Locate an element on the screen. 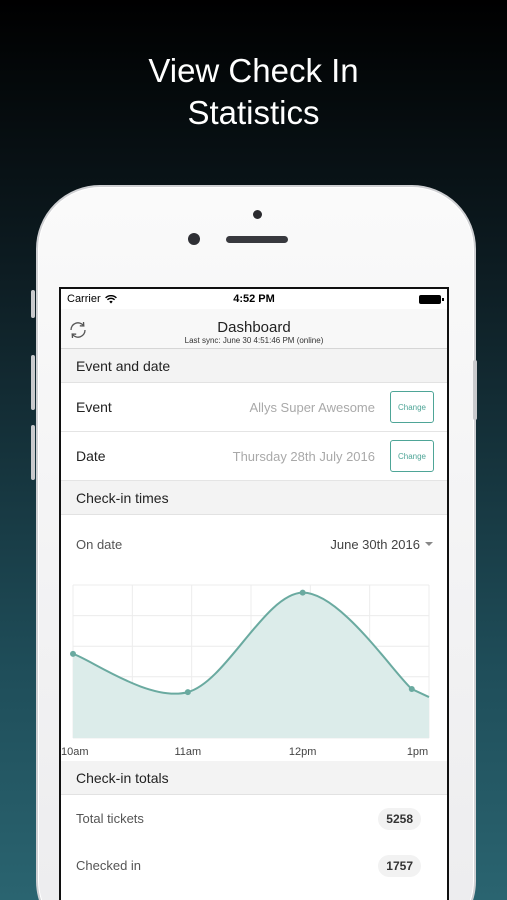  event-value: Allys Super Awesome is located at coordinates (312, 407).